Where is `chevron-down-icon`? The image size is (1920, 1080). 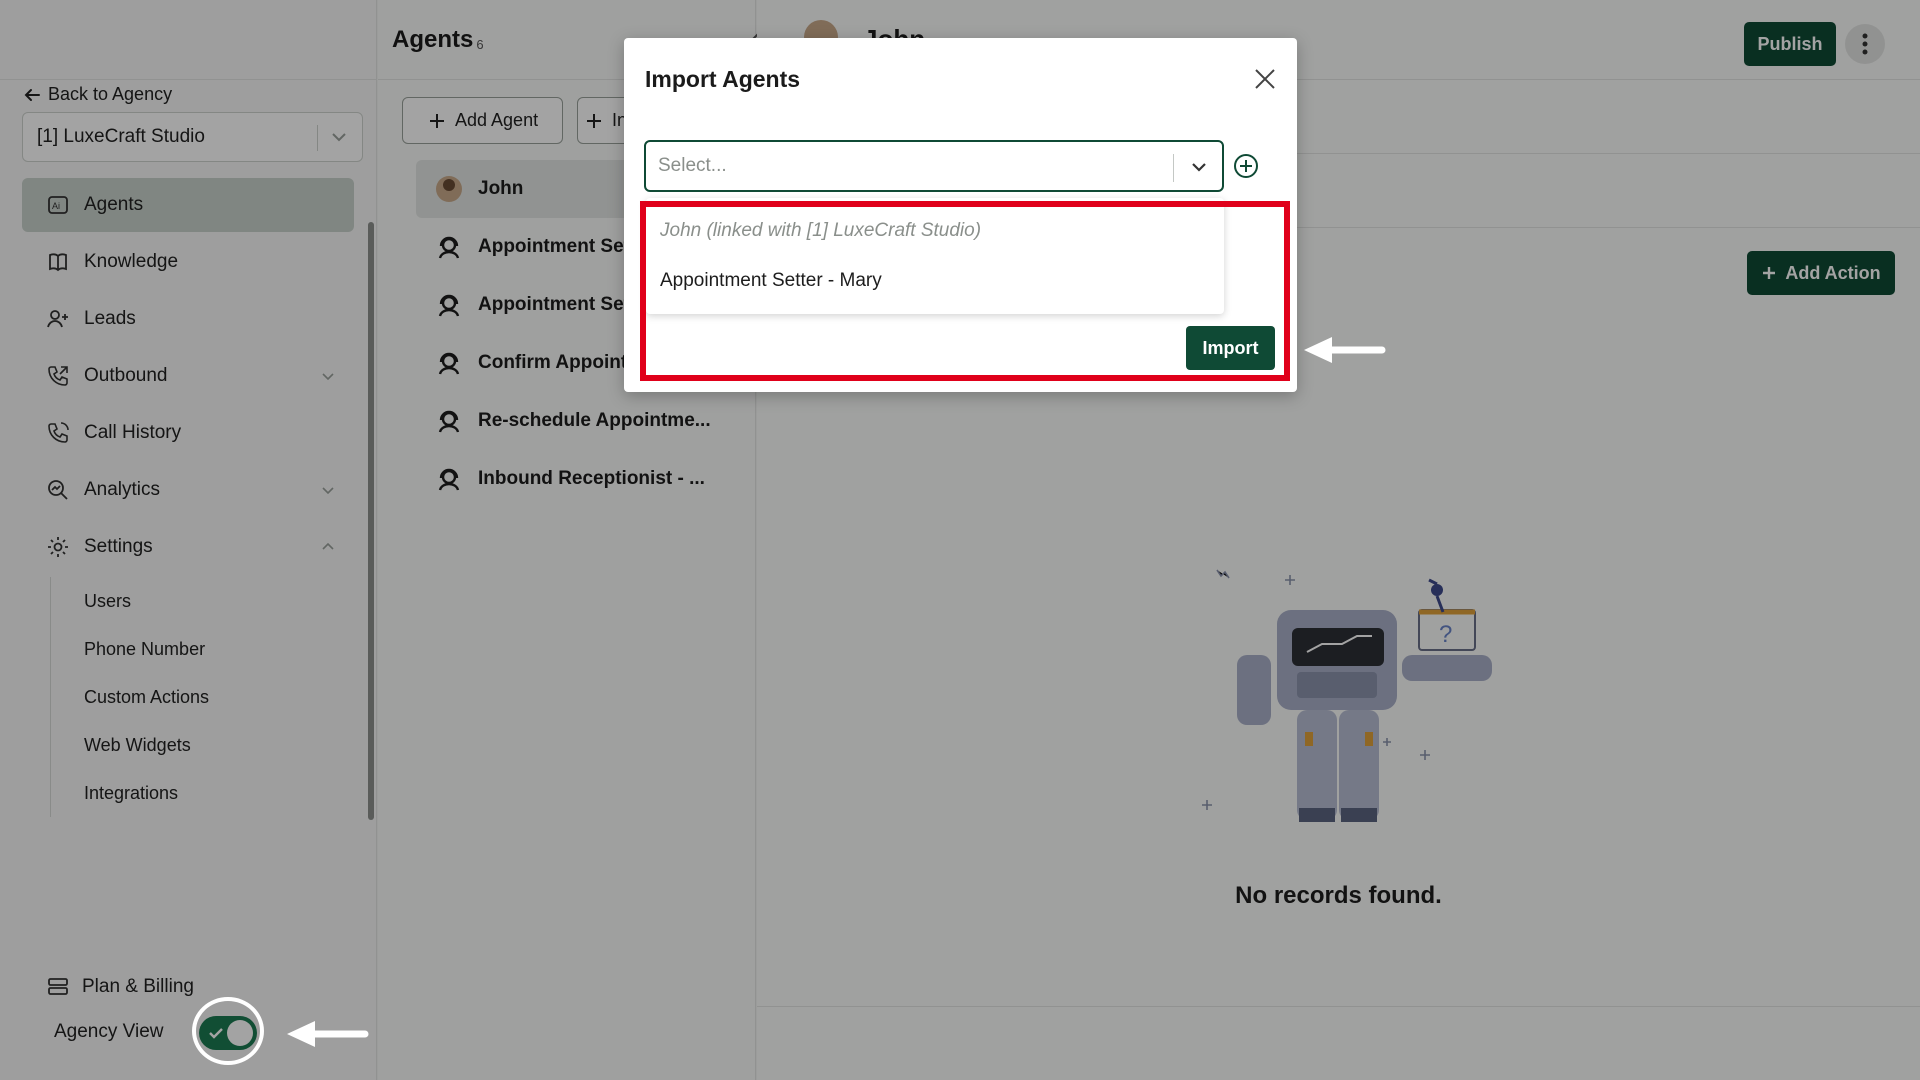
chevron-down-icon is located at coordinates (1199, 167).